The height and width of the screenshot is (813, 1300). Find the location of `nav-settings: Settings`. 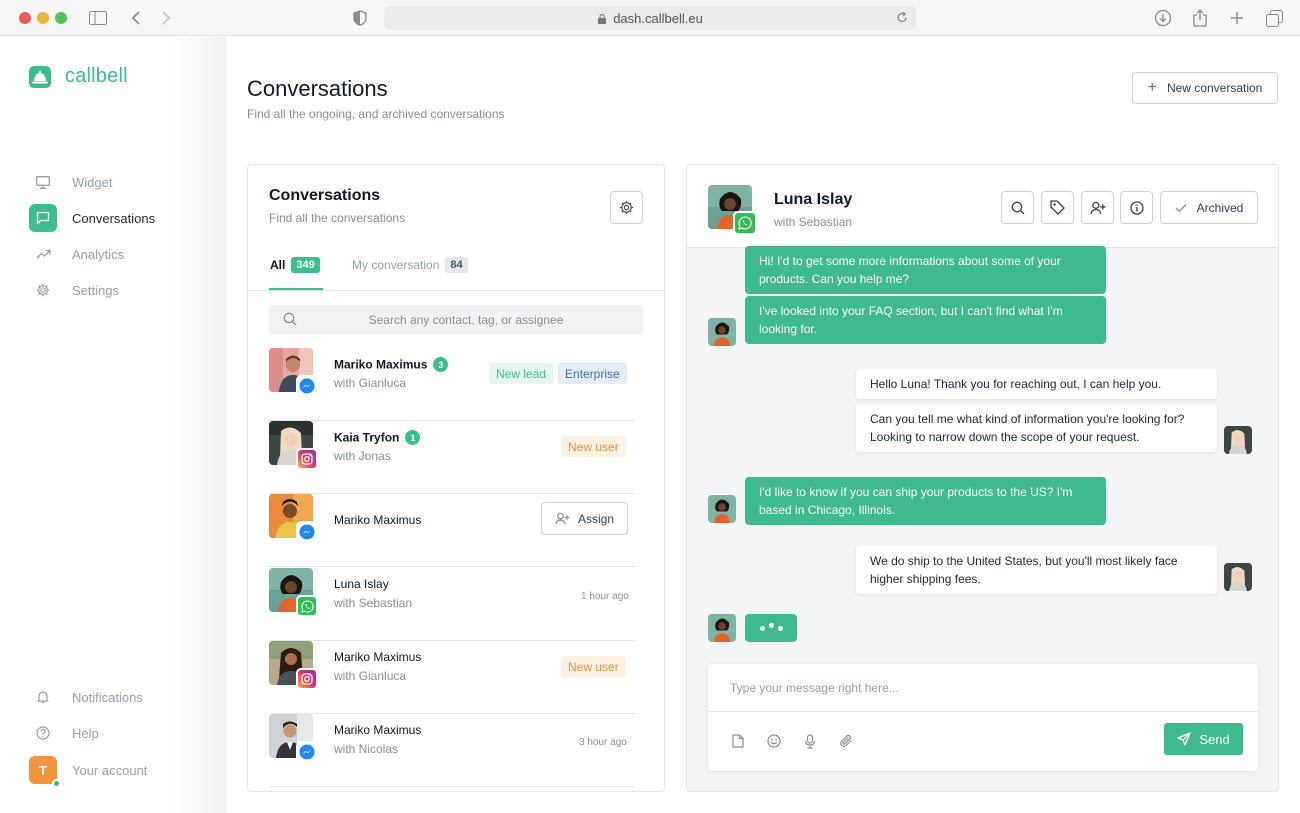

nav-settings: Settings is located at coordinates (74, 290).